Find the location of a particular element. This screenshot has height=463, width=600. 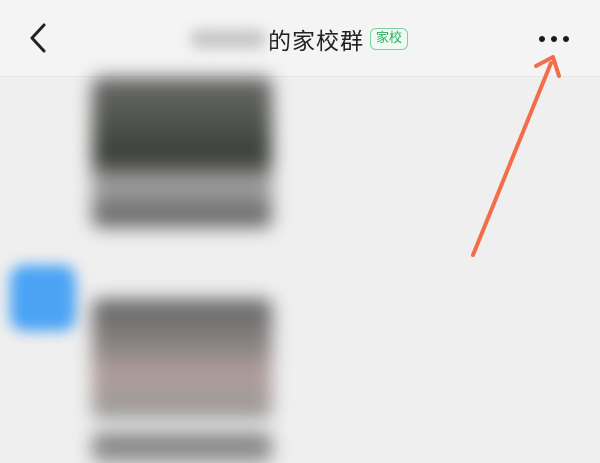

sender-avatar is located at coordinates (43, 298).